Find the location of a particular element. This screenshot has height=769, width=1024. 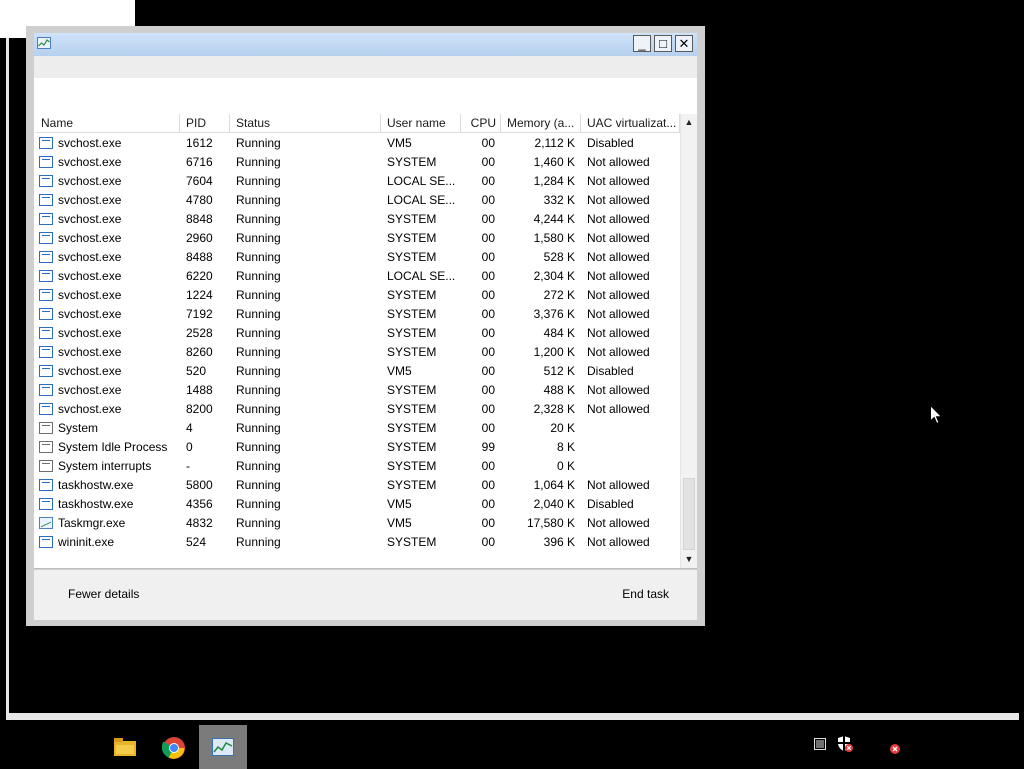

maximize-button: □ is located at coordinates (663, 43).